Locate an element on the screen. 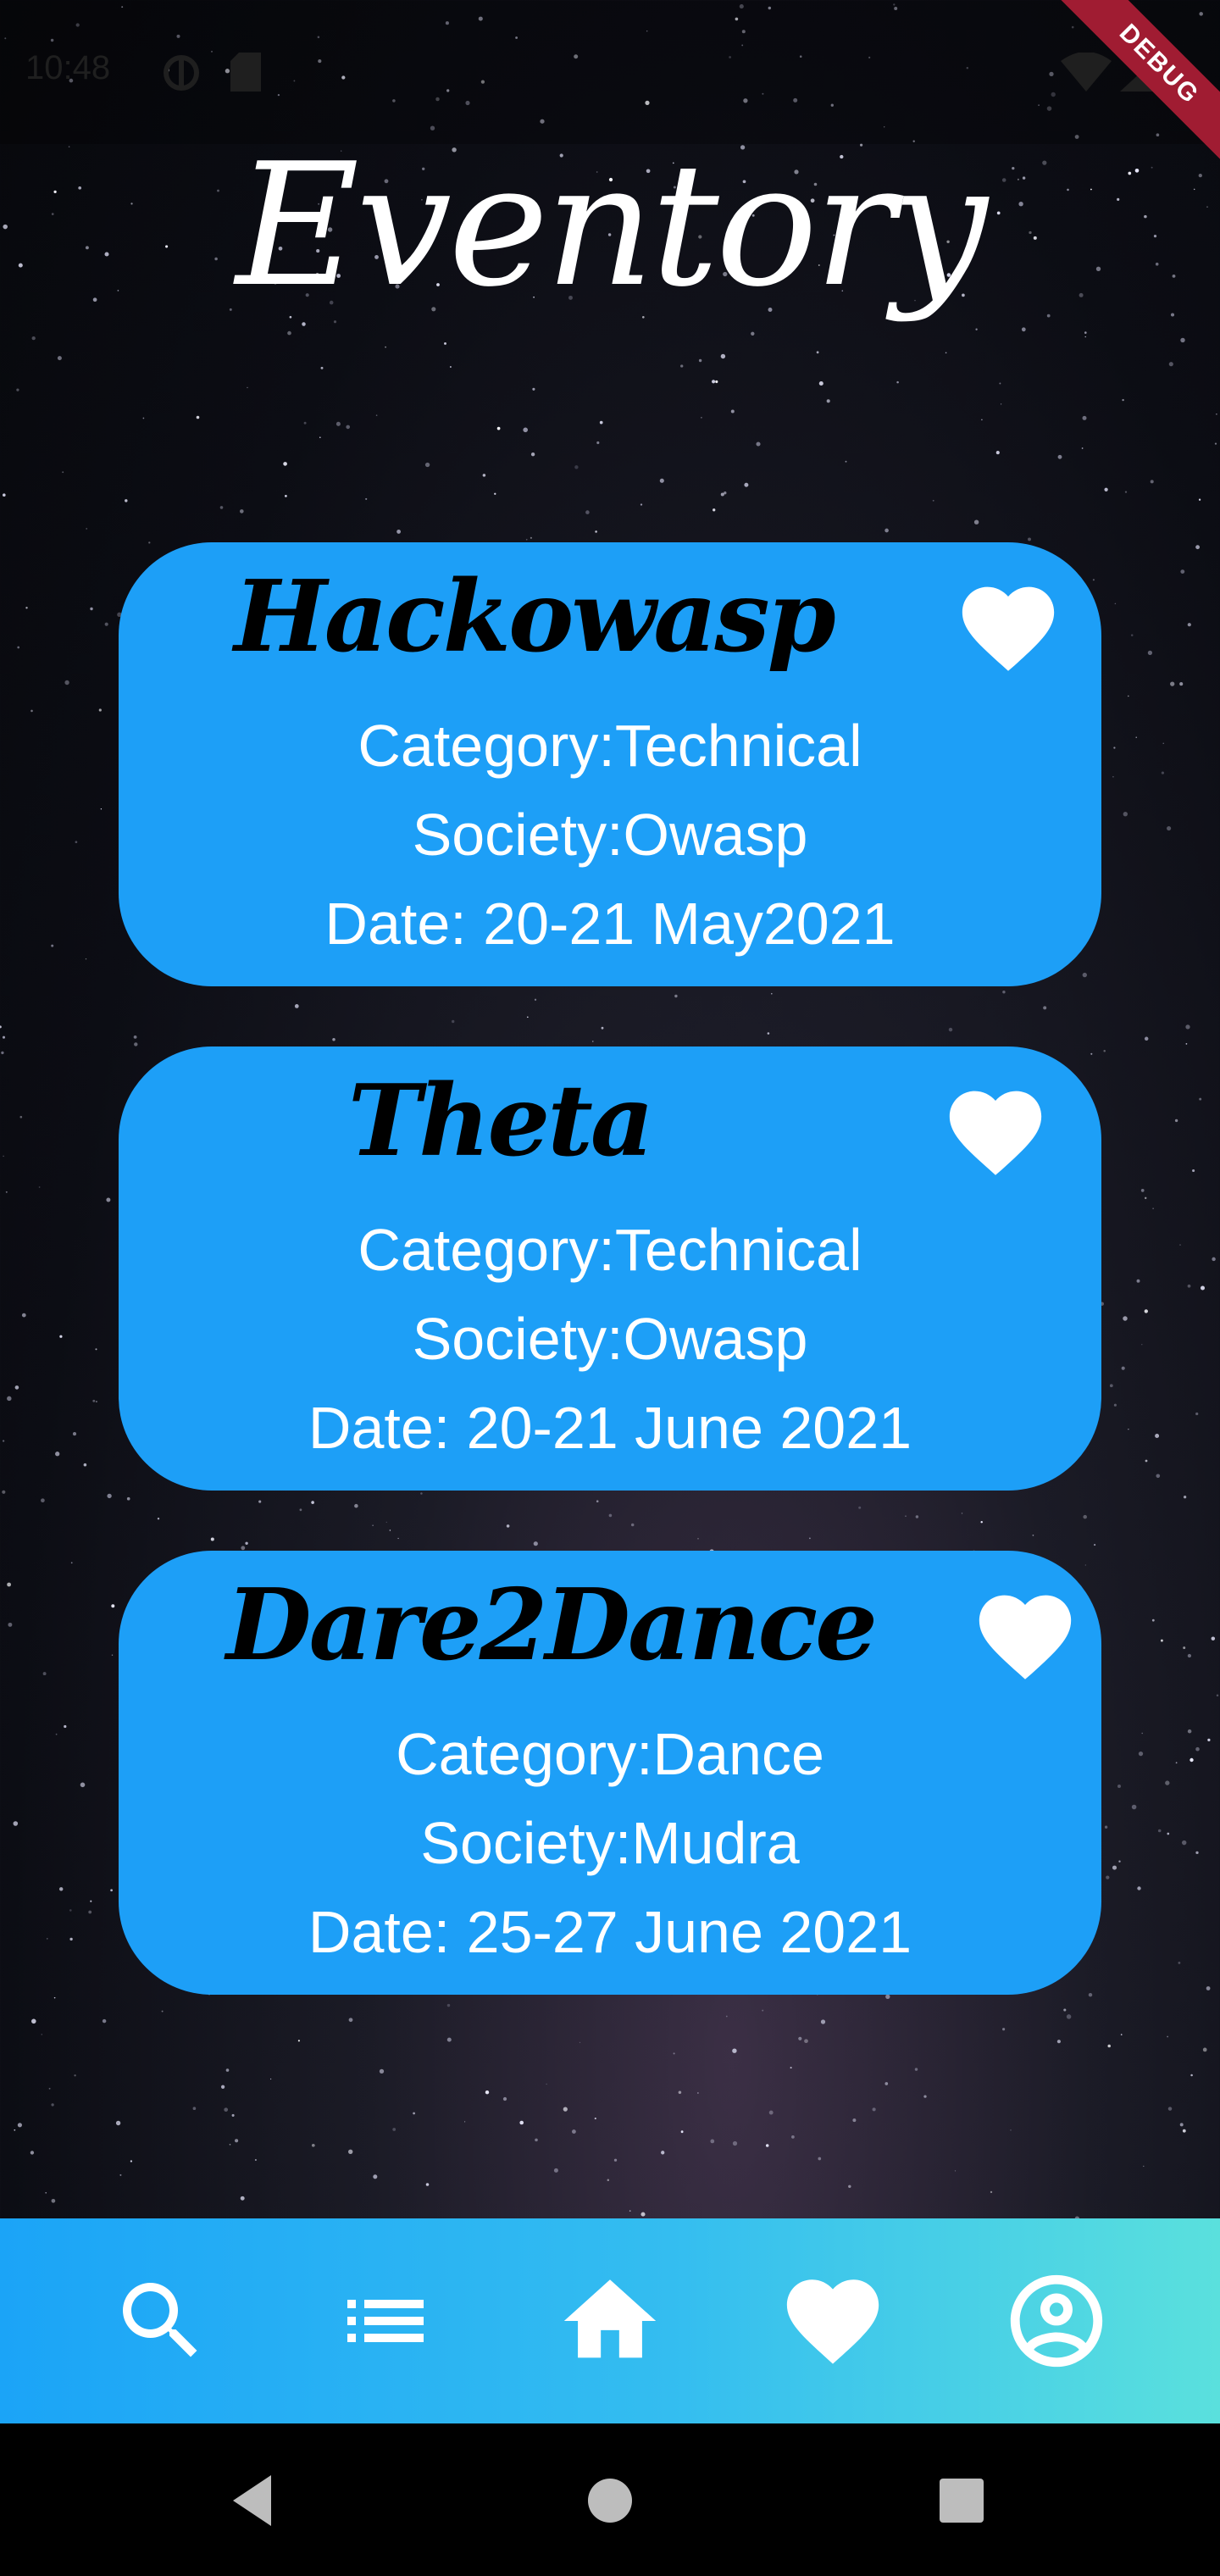 Image resolution: width=1220 pixels, height=2576 pixels. home-circle-icon is located at coordinates (610, 2500).